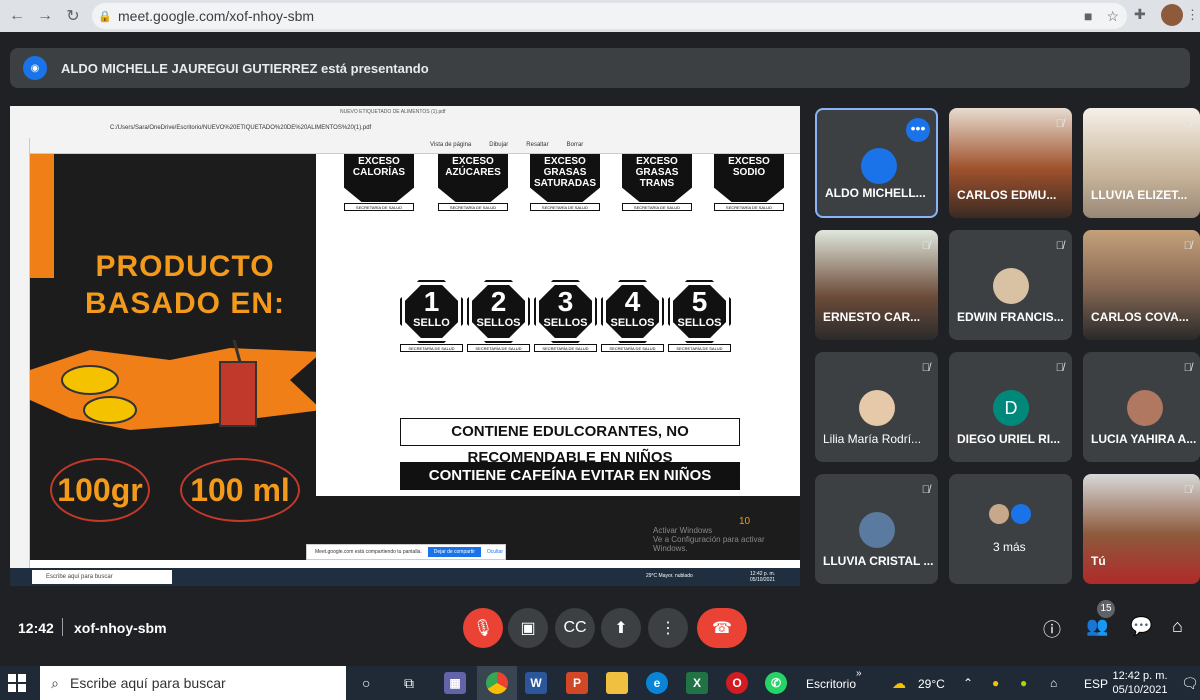 This screenshot has height=700, width=1200. I want to click on word-icon: W, so click(536, 683).